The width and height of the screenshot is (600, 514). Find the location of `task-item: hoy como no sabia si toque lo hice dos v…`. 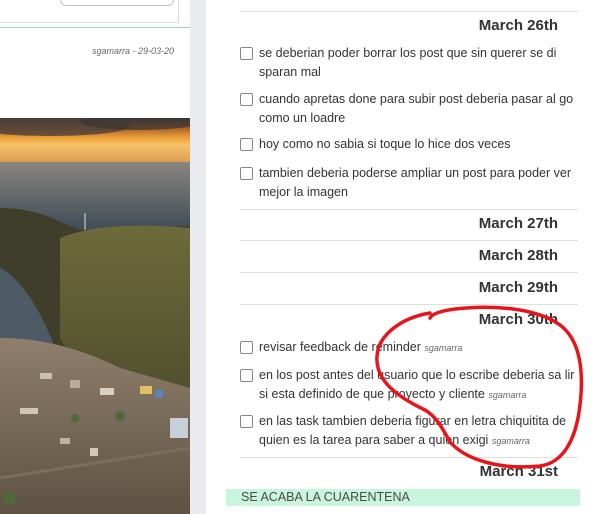

task-item: hoy como no sabia si toque lo hice dos v… is located at coordinates (407, 144).